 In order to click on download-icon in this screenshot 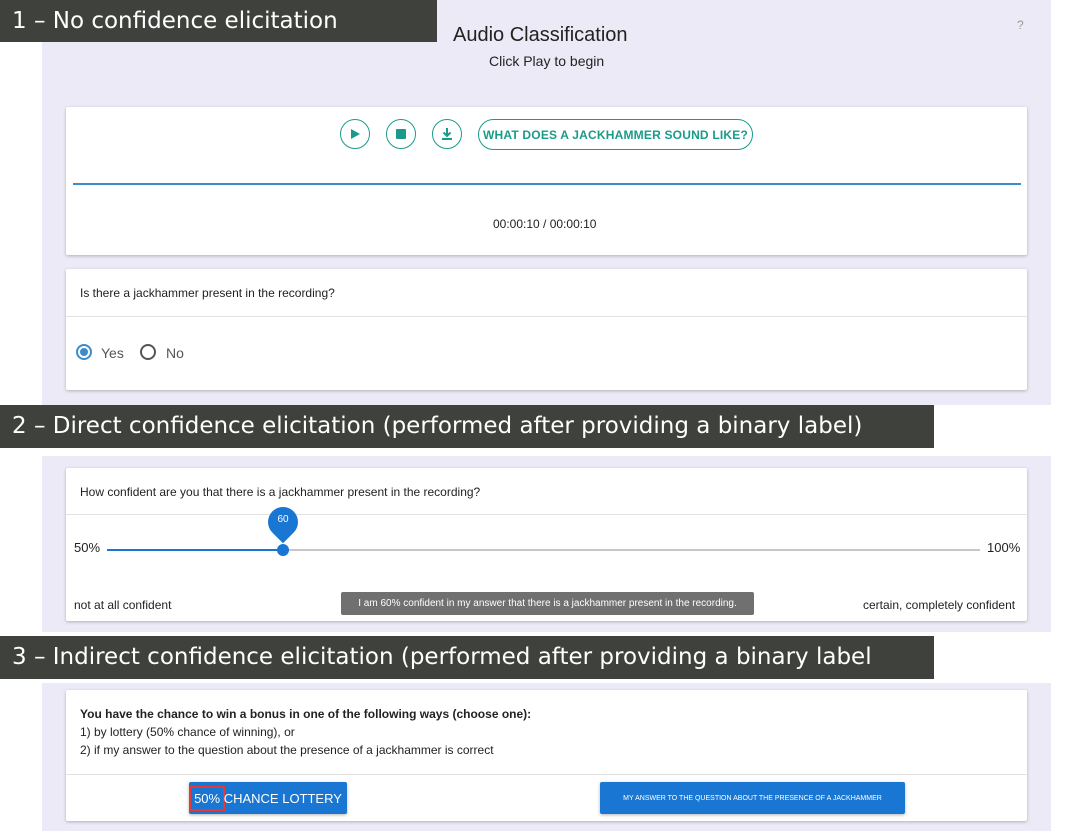, I will do `click(447, 134)`.